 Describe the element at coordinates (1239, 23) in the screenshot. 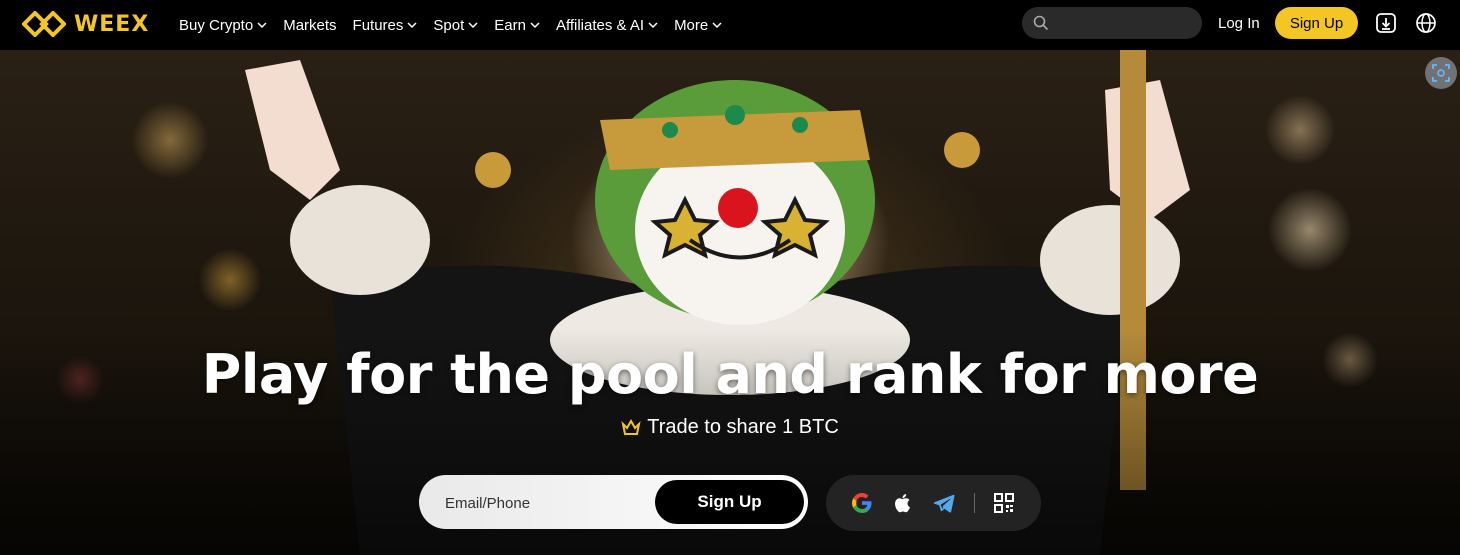

I see `login-link: Log In` at that location.